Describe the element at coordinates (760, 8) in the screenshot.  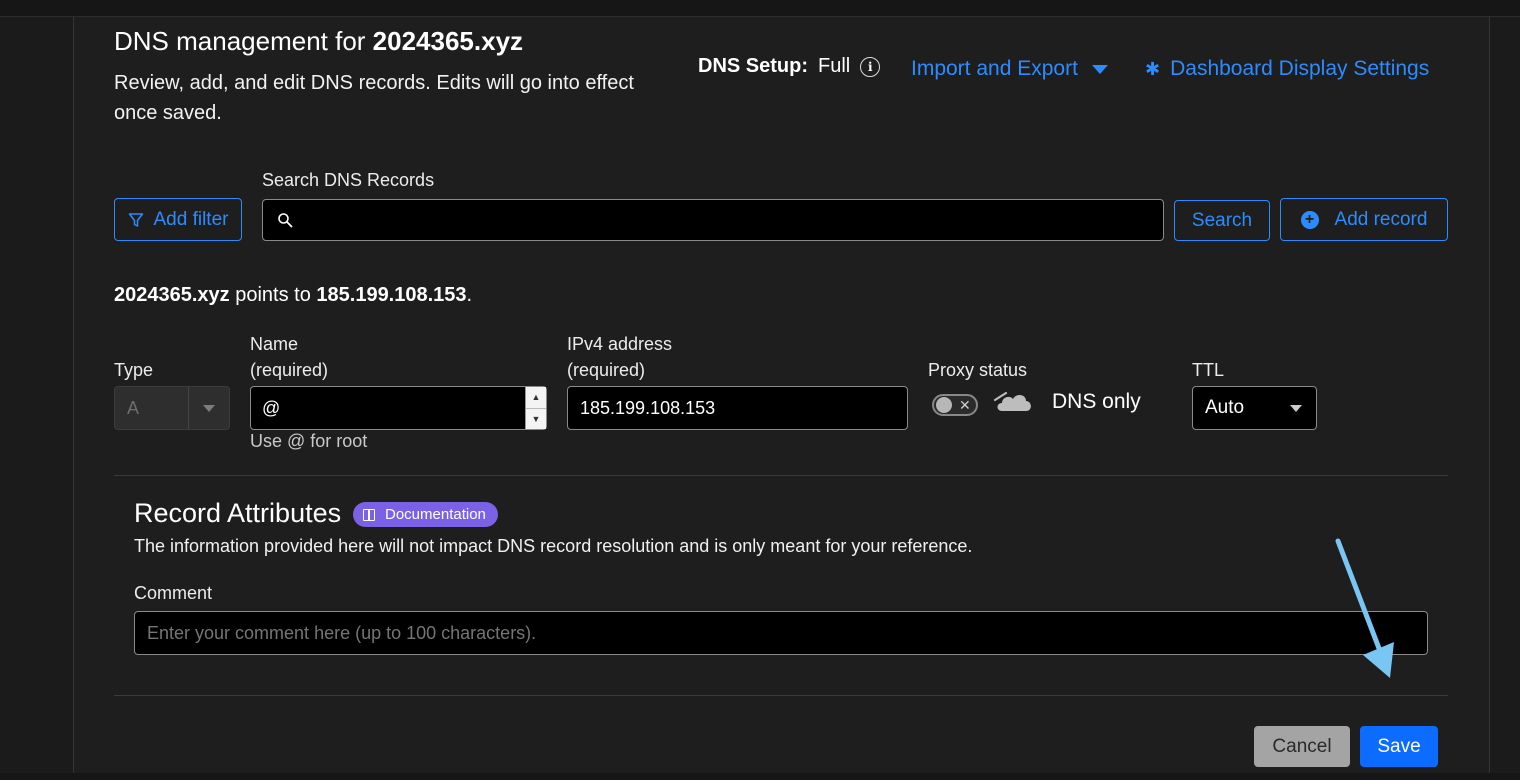
I see `top-bar` at that location.